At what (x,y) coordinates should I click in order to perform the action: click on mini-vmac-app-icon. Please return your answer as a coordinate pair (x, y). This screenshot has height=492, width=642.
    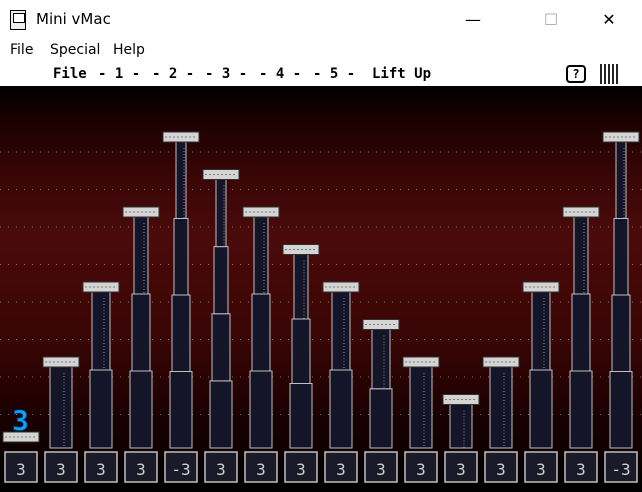
    Looking at the image, I should click on (18, 20).